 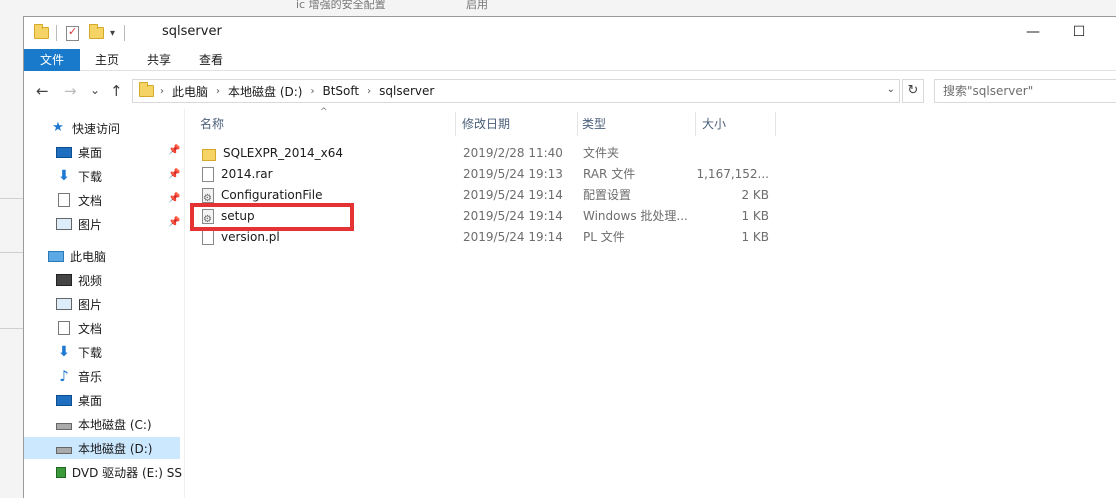 I want to click on up-arrow-icon: ↑, so click(x=116, y=91).